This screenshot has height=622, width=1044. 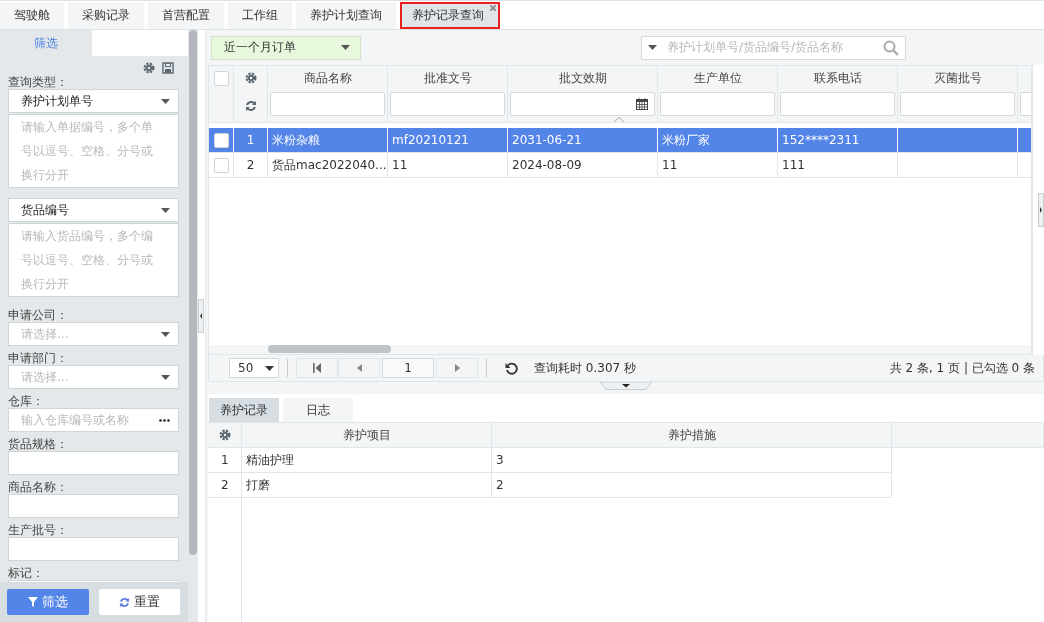 What do you see at coordinates (139, 602) in the screenshot?
I see `reset-button: 重置` at bounding box center [139, 602].